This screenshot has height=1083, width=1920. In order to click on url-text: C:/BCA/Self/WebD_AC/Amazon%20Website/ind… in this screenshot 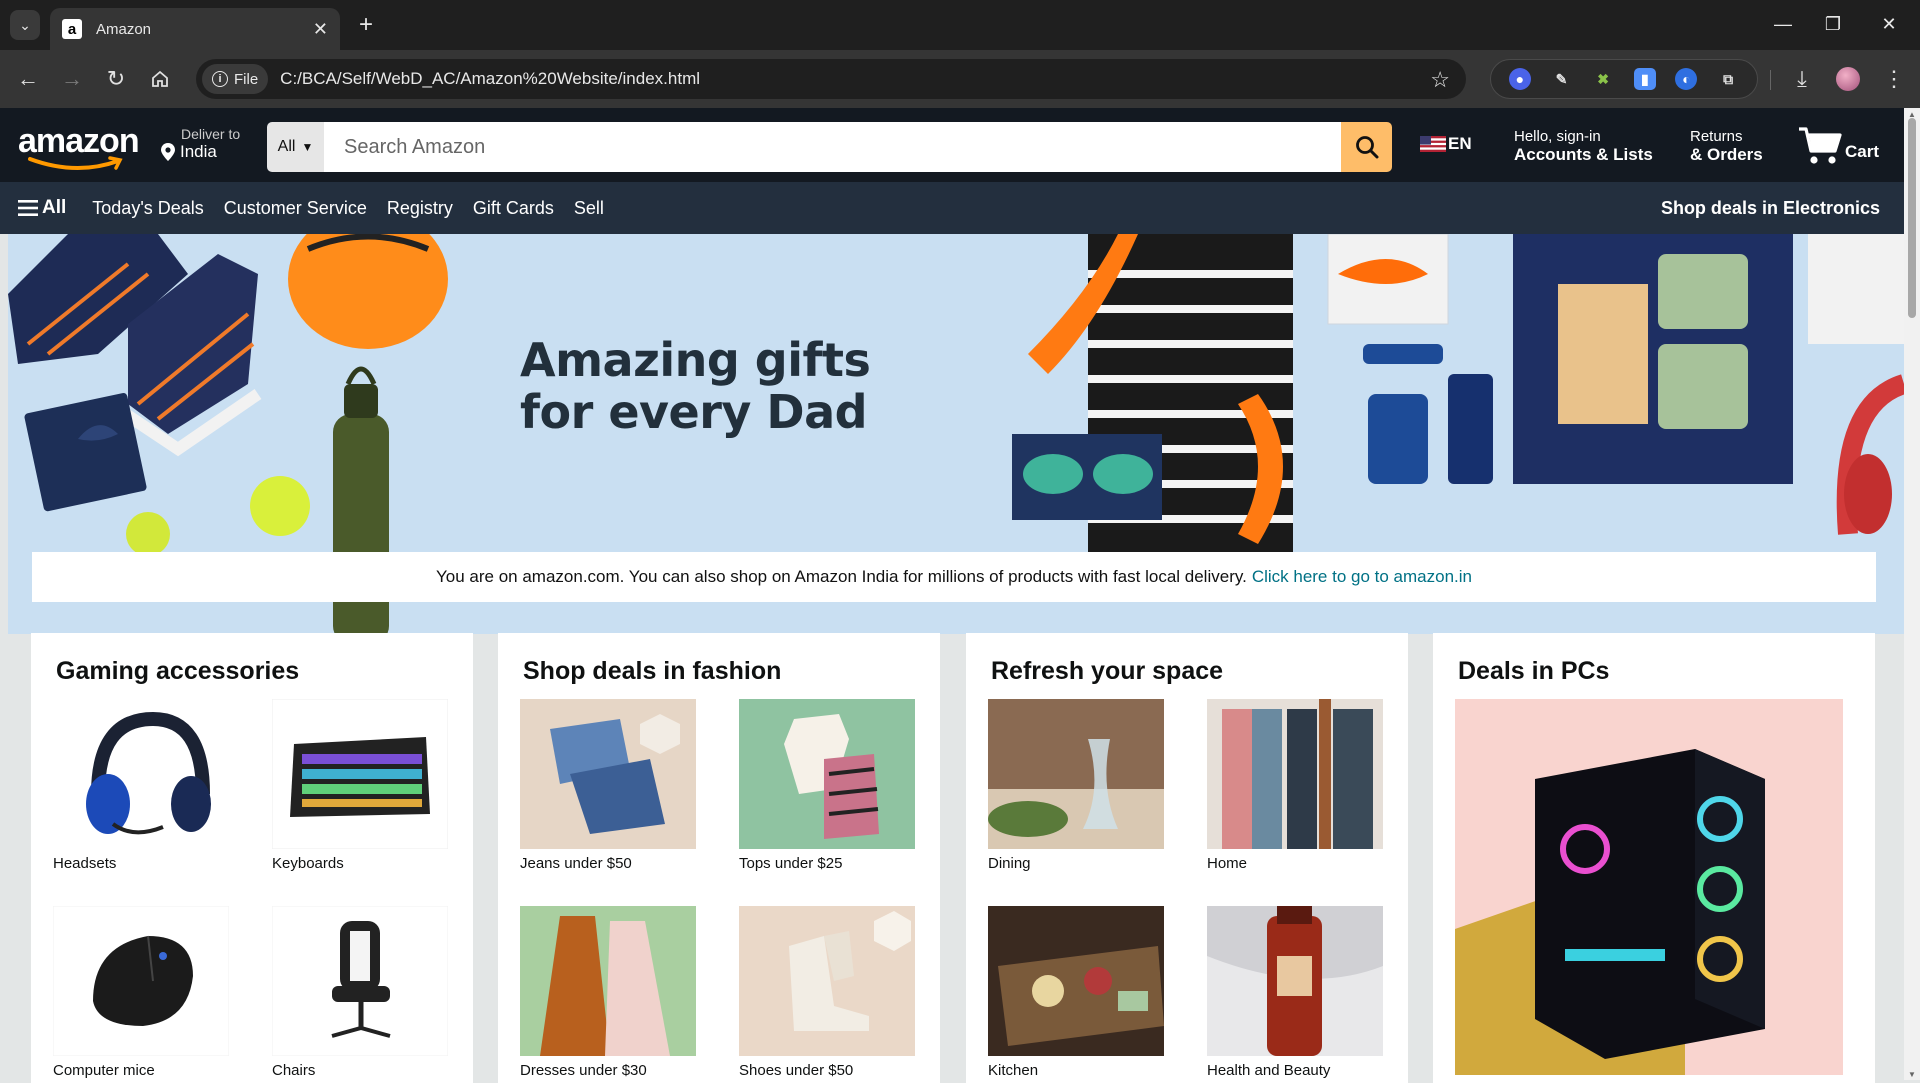, I will do `click(490, 79)`.